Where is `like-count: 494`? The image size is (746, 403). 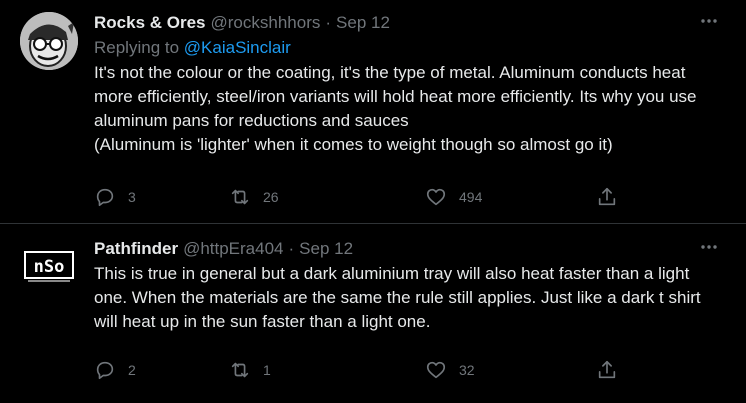 like-count: 494 is located at coordinates (471, 197).